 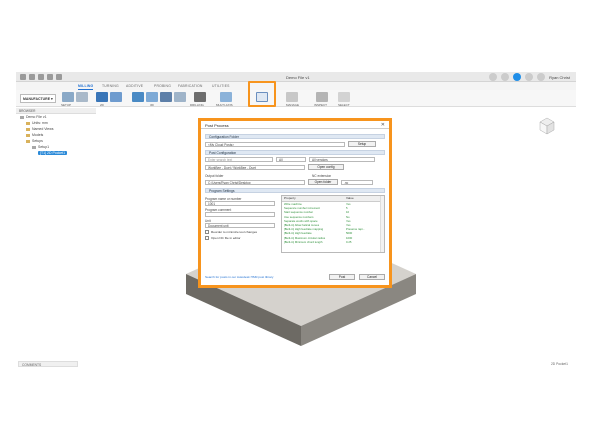 What do you see at coordinates (517, 77) in the screenshot?
I see `job-status-icon` at bounding box center [517, 77].